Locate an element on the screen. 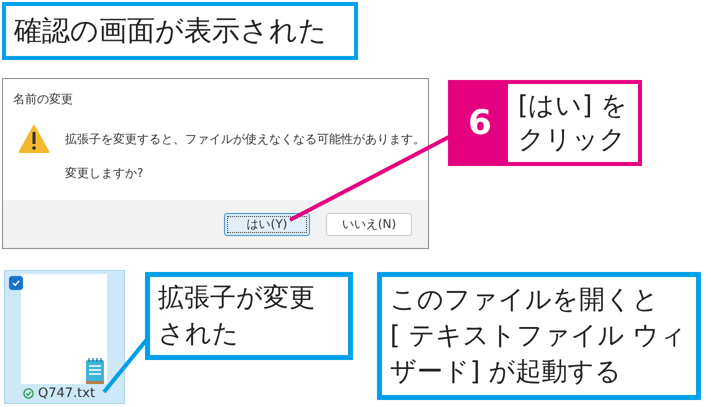 Image resolution: width=706 pixels, height=407 pixels. warning-icon is located at coordinates (34, 138).